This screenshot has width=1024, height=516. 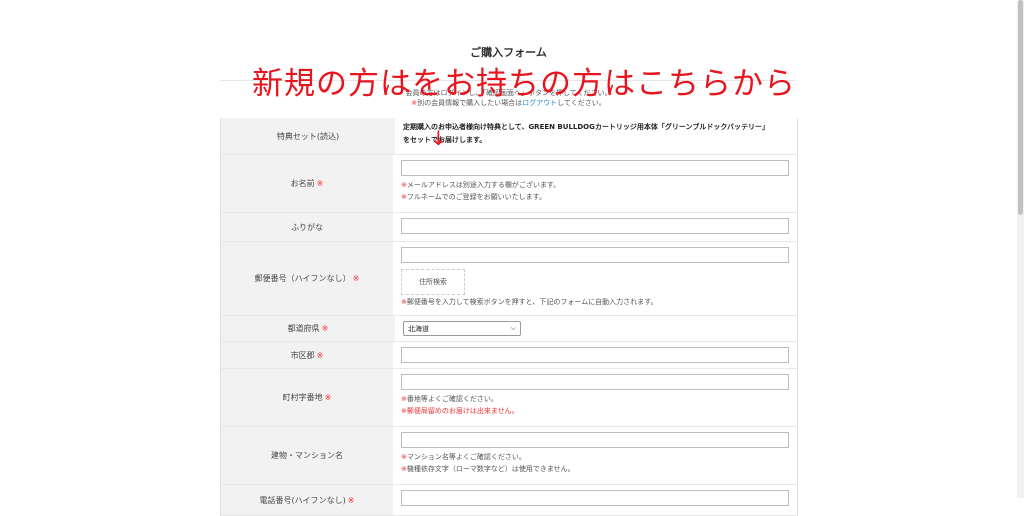 What do you see at coordinates (302, 397) in the screenshot?
I see `address-label-text: 町村字番地` at bounding box center [302, 397].